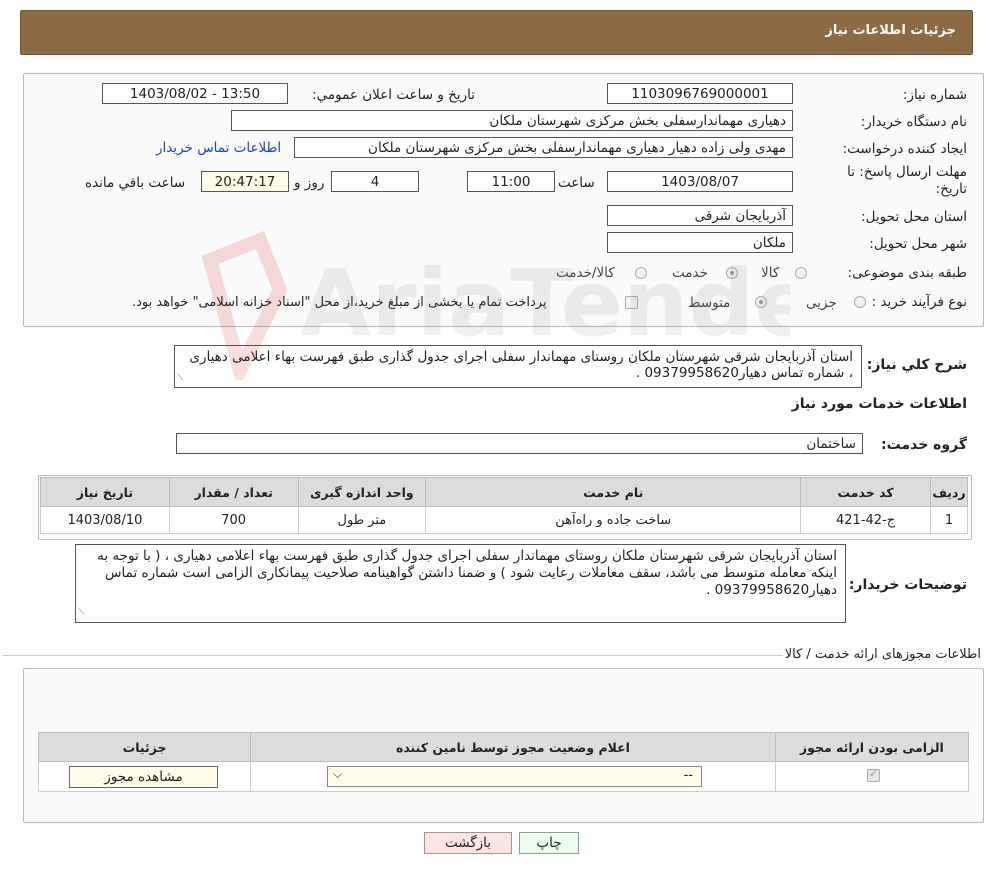 The width and height of the screenshot is (985, 875). I want to click on print-button: چاپ, so click(549, 843).